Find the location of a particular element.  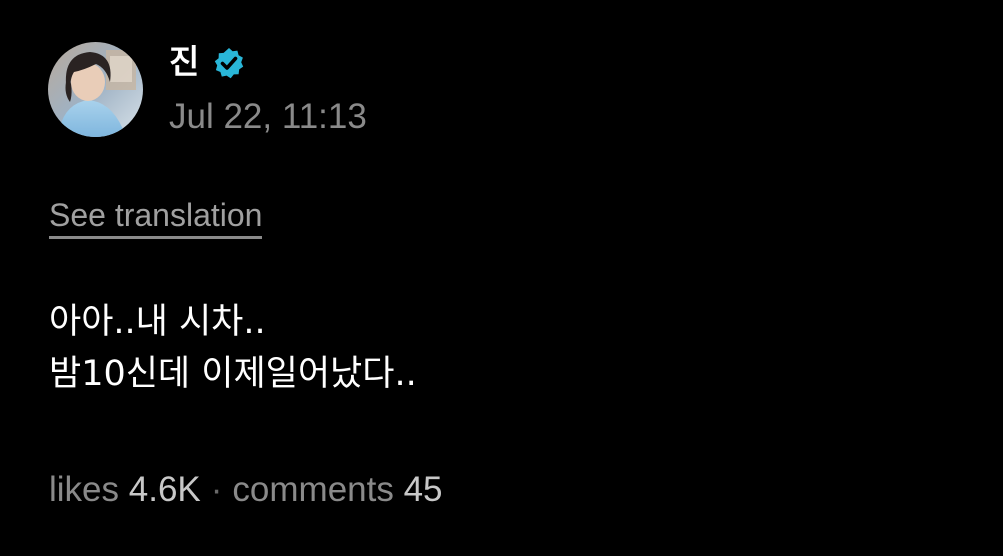

verified-badge-icon is located at coordinates (229, 63).